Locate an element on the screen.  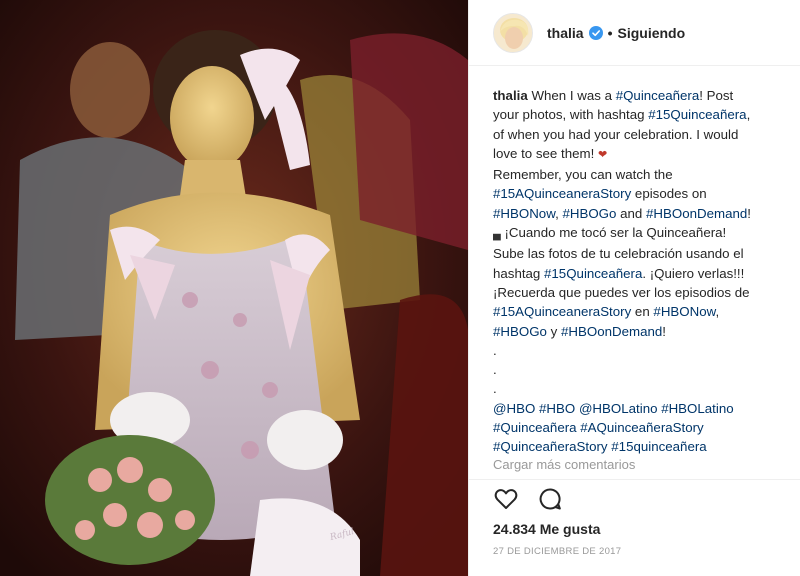
caption-text: When I was a is located at coordinates (573, 95).